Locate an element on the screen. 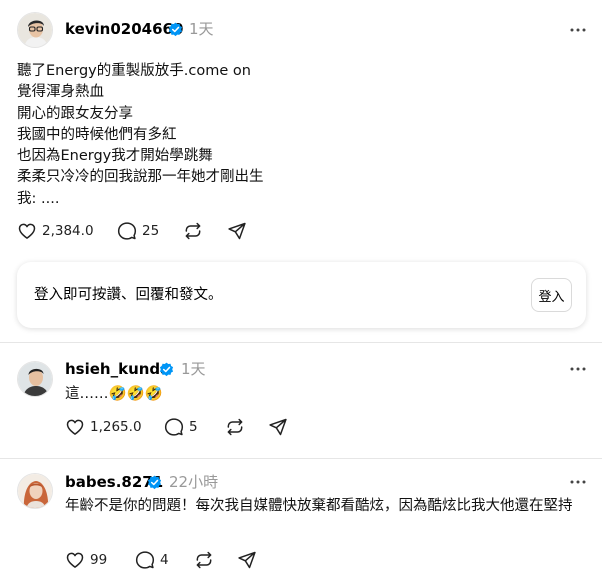 The width and height of the screenshot is (602, 584). like-count: 2,384.0 is located at coordinates (68, 231).